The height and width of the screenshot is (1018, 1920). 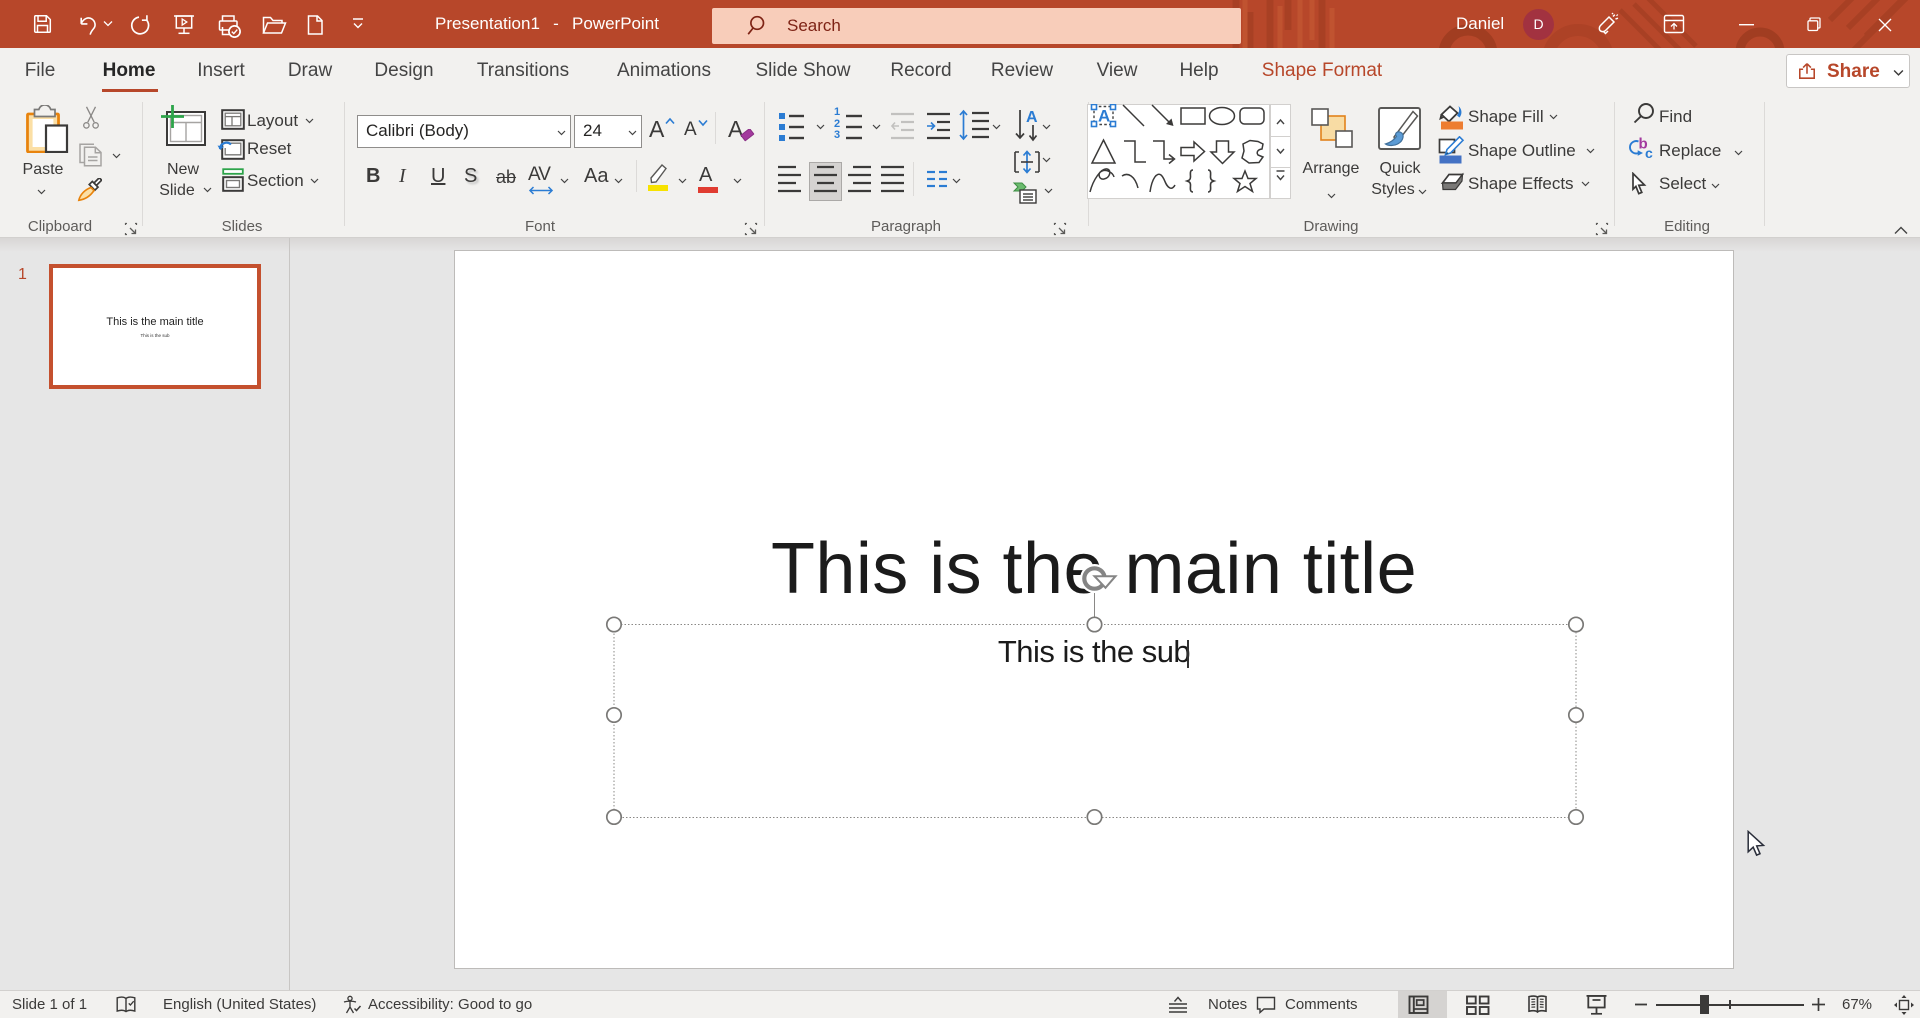 What do you see at coordinates (1649, 152) in the screenshot?
I see `svg-text: c` at bounding box center [1649, 152].